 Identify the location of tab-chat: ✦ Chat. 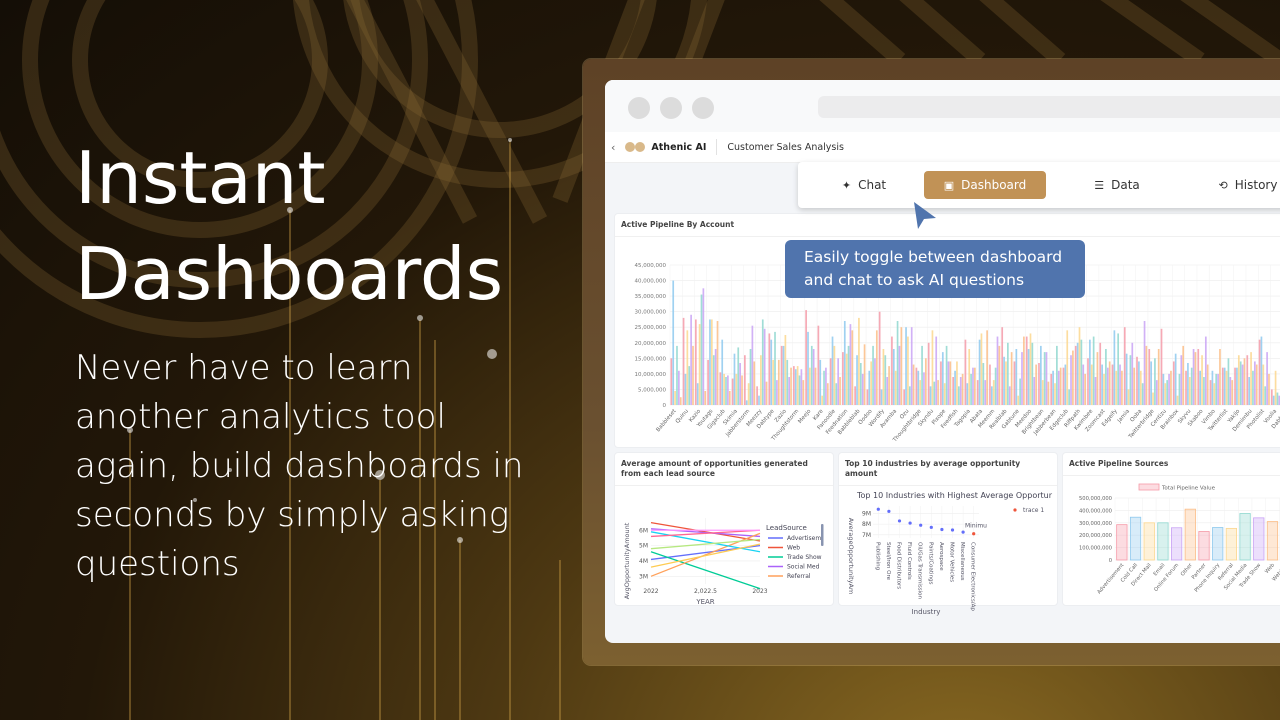
(864, 185).